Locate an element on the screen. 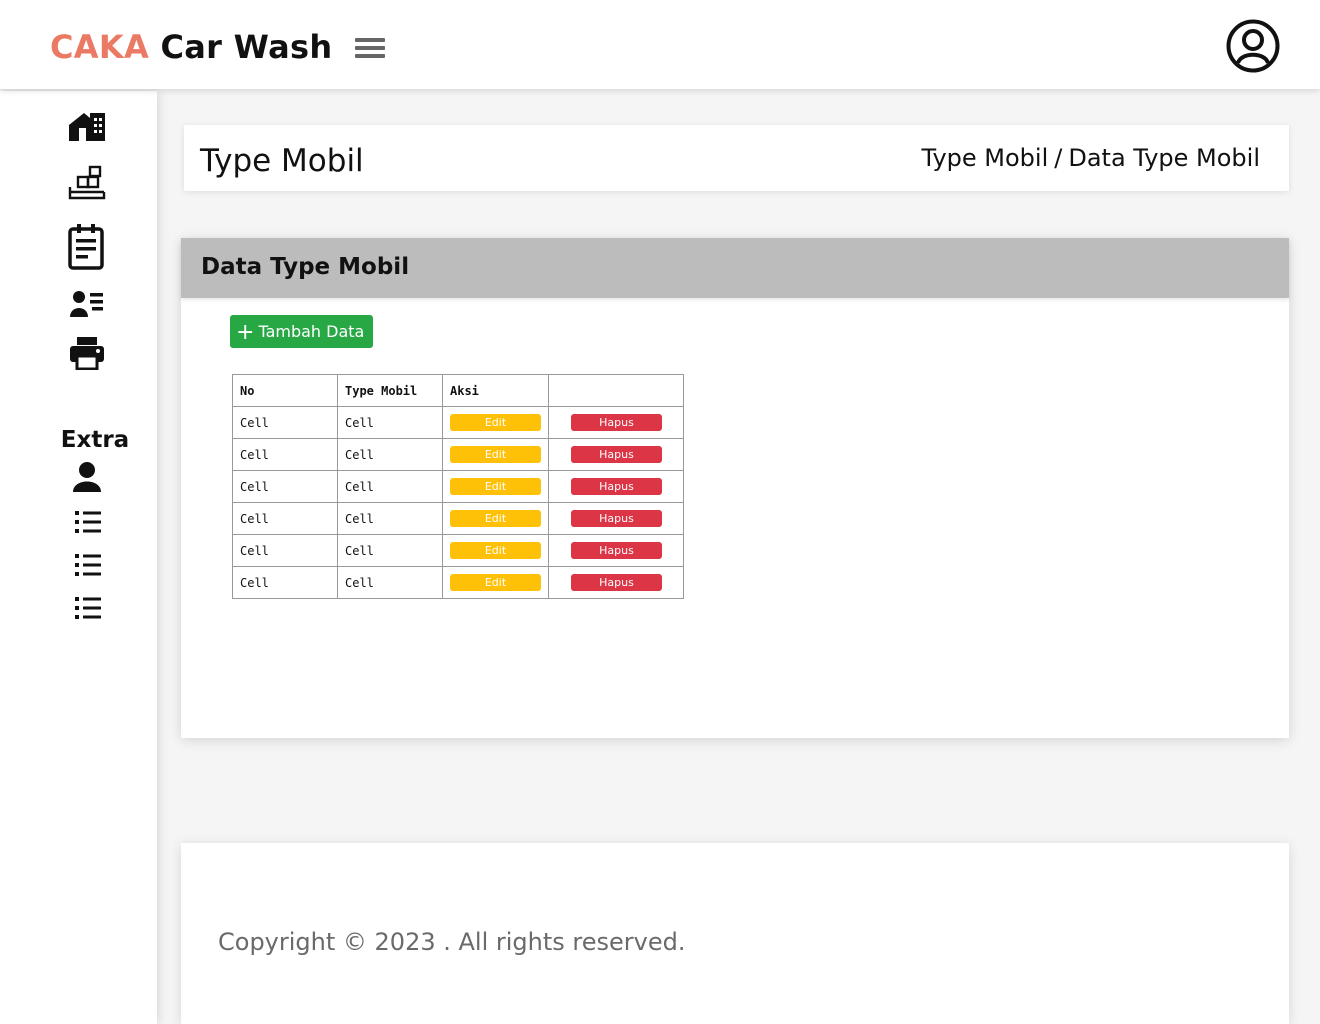  brand-logo: CAKA Car Wash is located at coordinates (191, 47).